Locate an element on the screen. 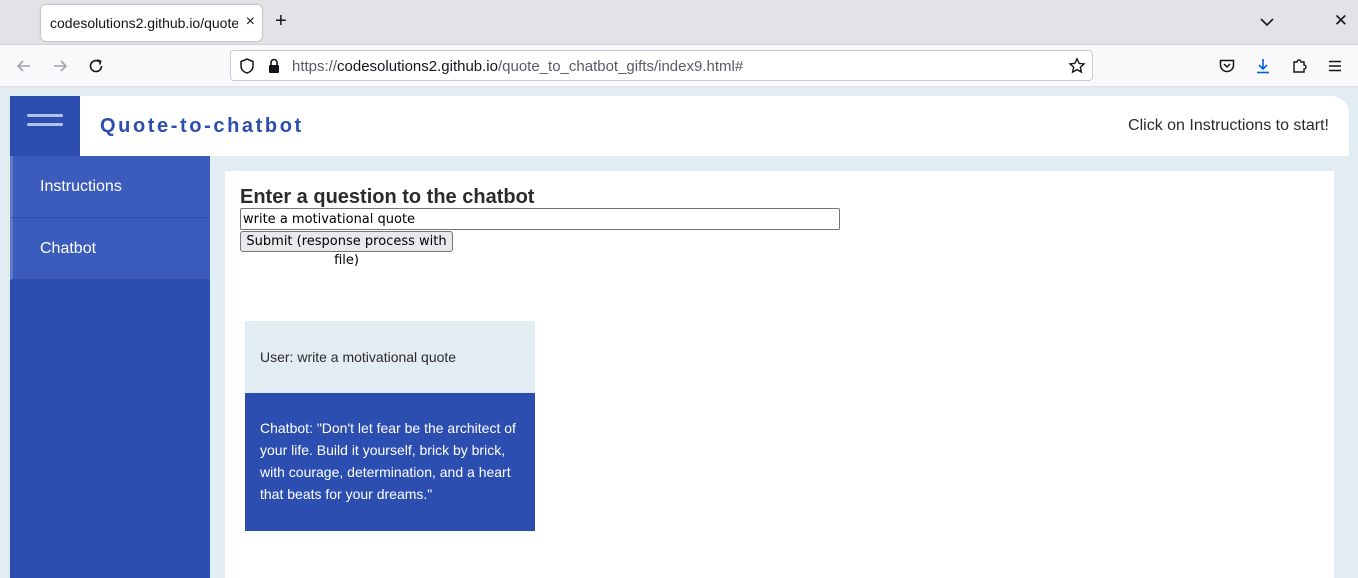  site-title: Quote-to-chatbot is located at coordinates (202, 126).